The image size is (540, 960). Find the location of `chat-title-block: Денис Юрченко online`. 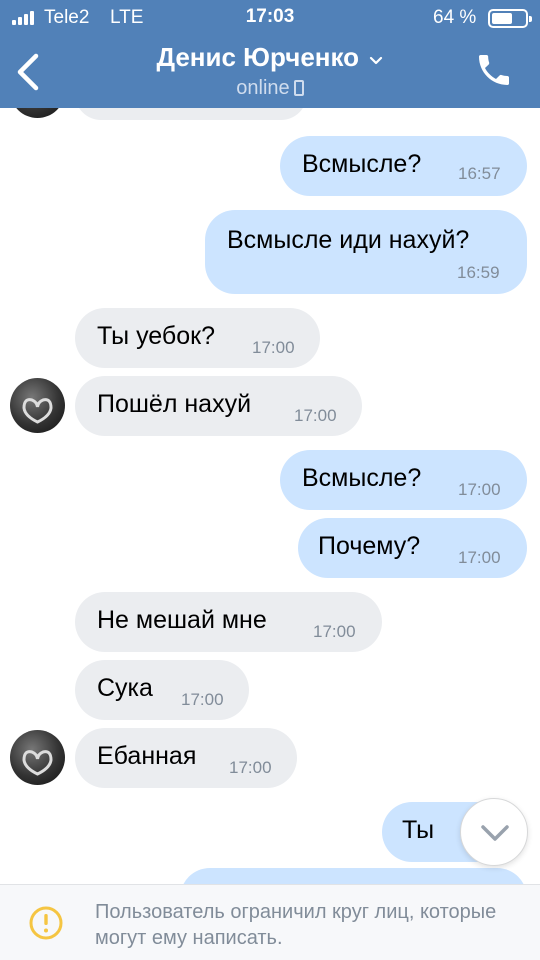

chat-title-block: Денис Юрченко online is located at coordinates (270, 71).